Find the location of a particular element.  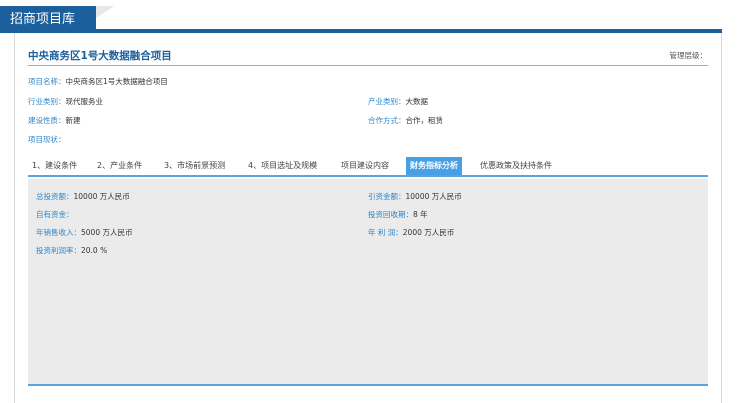

tab-market-forecast: 3、市场前景预测 is located at coordinates (194, 166).